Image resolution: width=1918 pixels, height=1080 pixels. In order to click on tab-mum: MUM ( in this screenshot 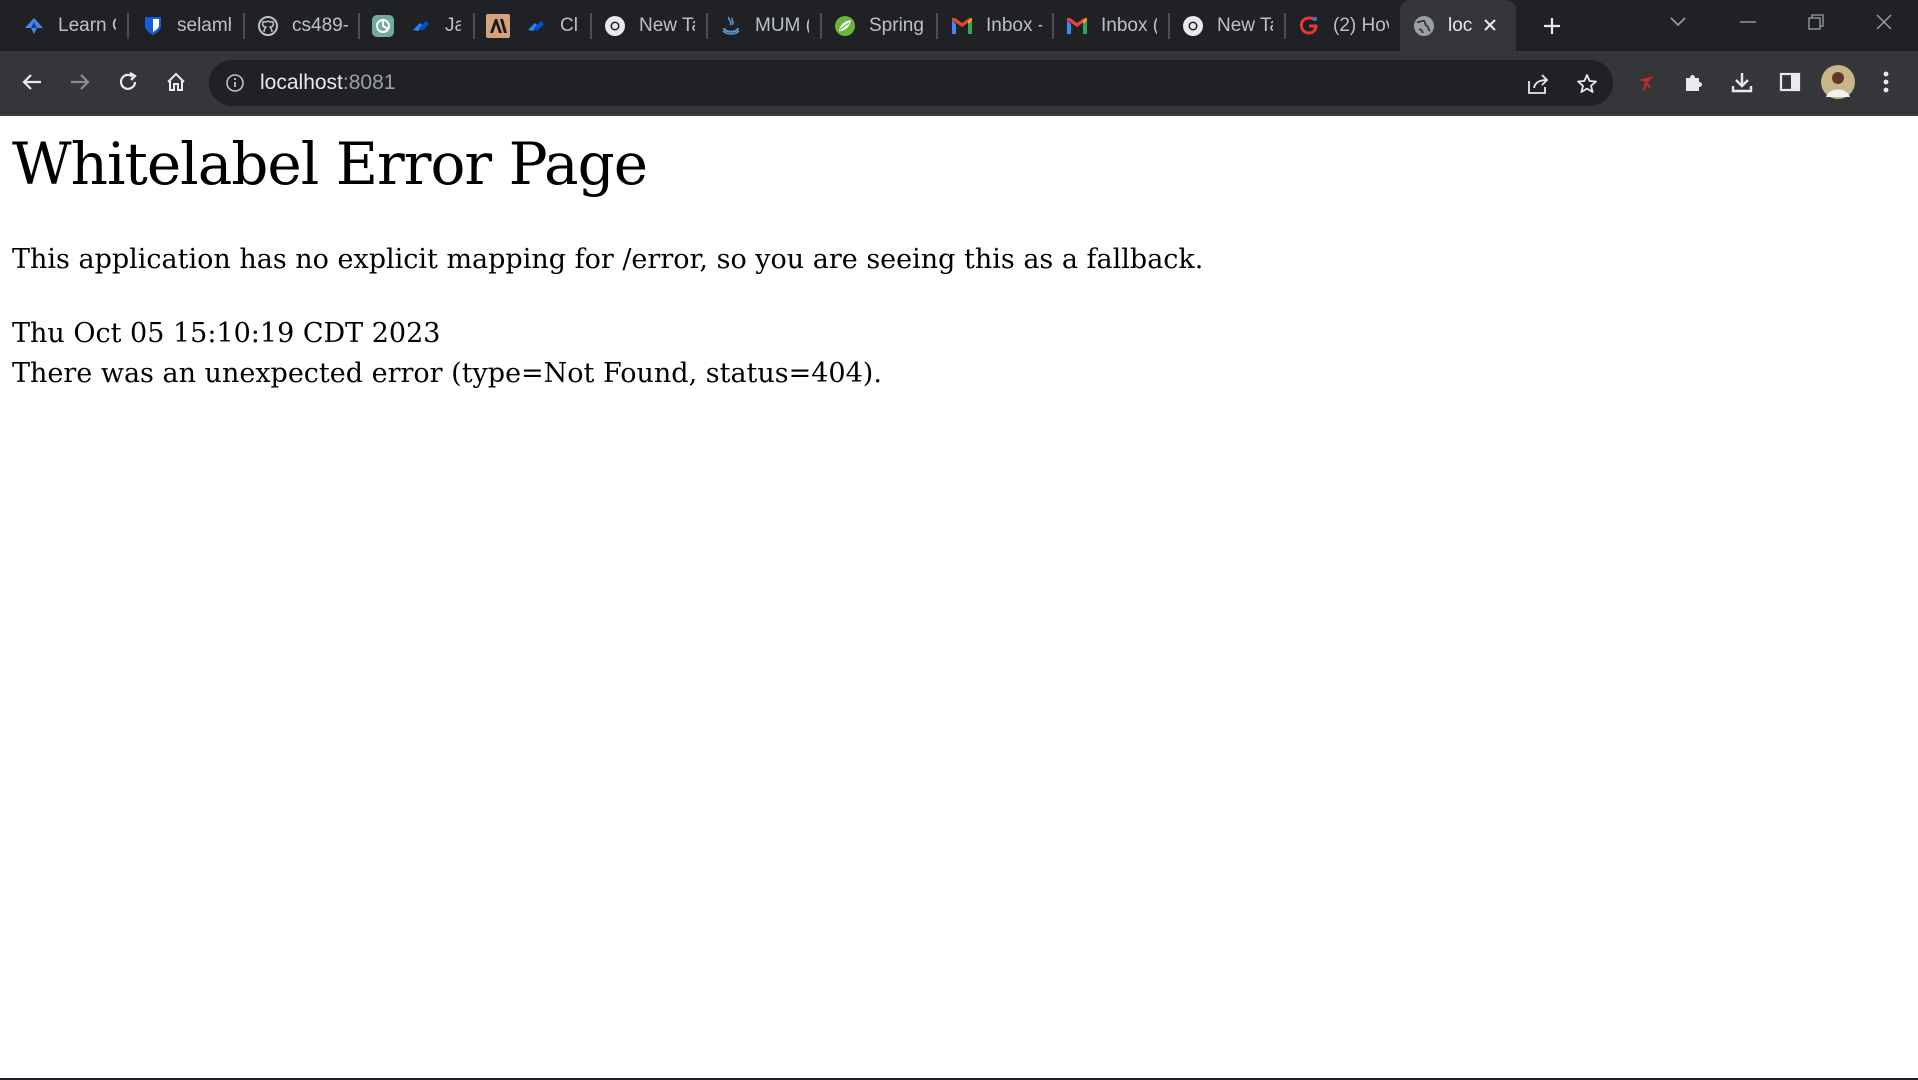, I will do `click(764, 25)`.